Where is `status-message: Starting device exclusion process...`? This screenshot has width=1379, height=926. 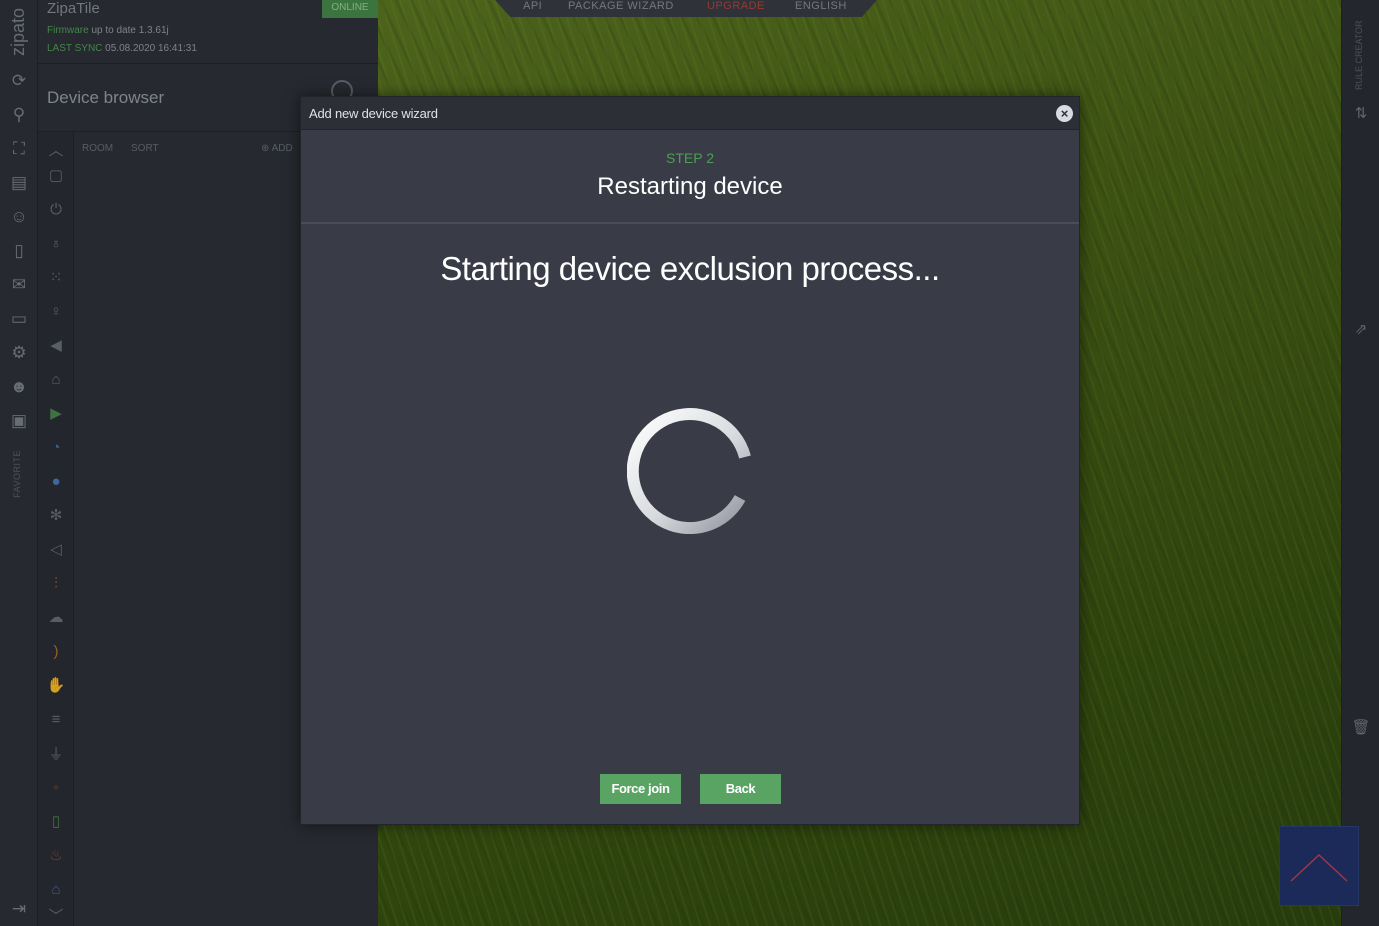 status-message: Starting device exclusion process... is located at coordinates (690, 268).